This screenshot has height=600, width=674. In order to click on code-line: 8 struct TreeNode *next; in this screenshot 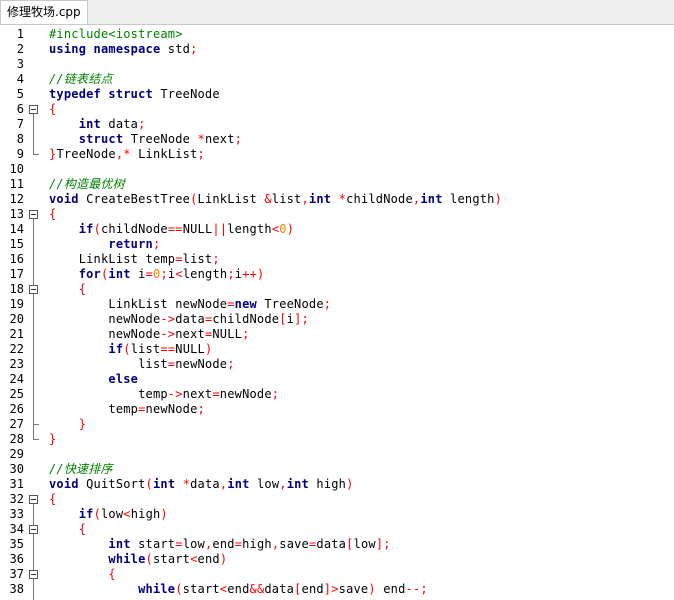, I will do `click(337, 139)`.